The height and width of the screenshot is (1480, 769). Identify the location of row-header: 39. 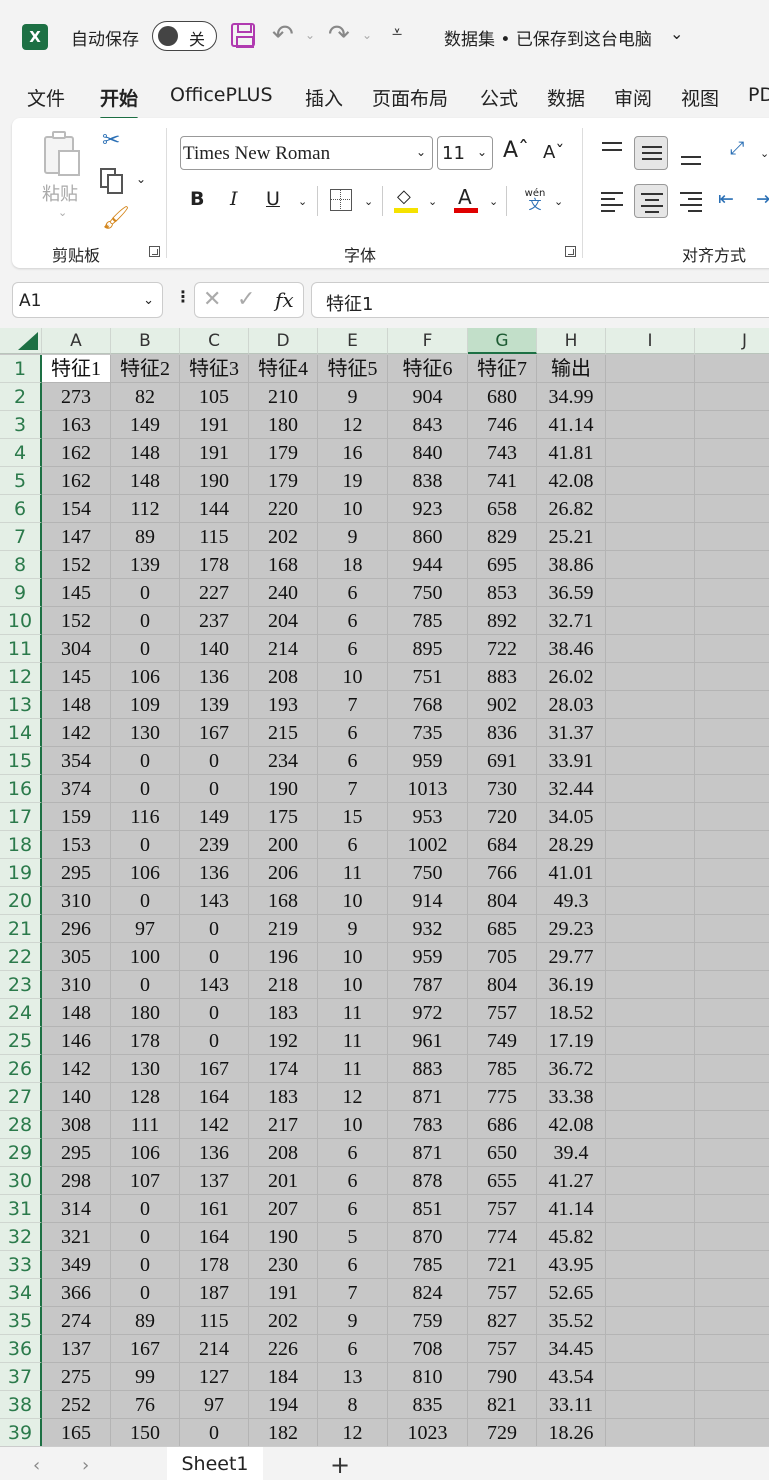
(21, 1432).